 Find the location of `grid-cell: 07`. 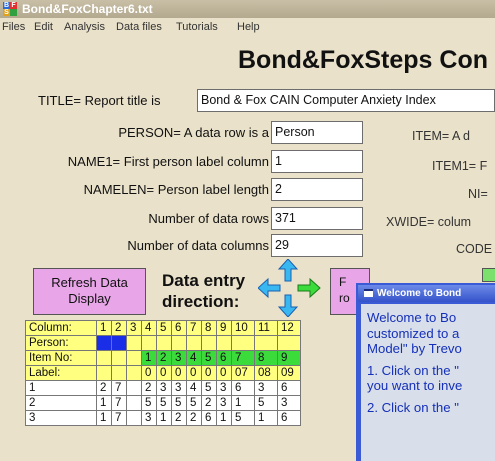

grid-cell: 07 is located at coordinates (243, 373).